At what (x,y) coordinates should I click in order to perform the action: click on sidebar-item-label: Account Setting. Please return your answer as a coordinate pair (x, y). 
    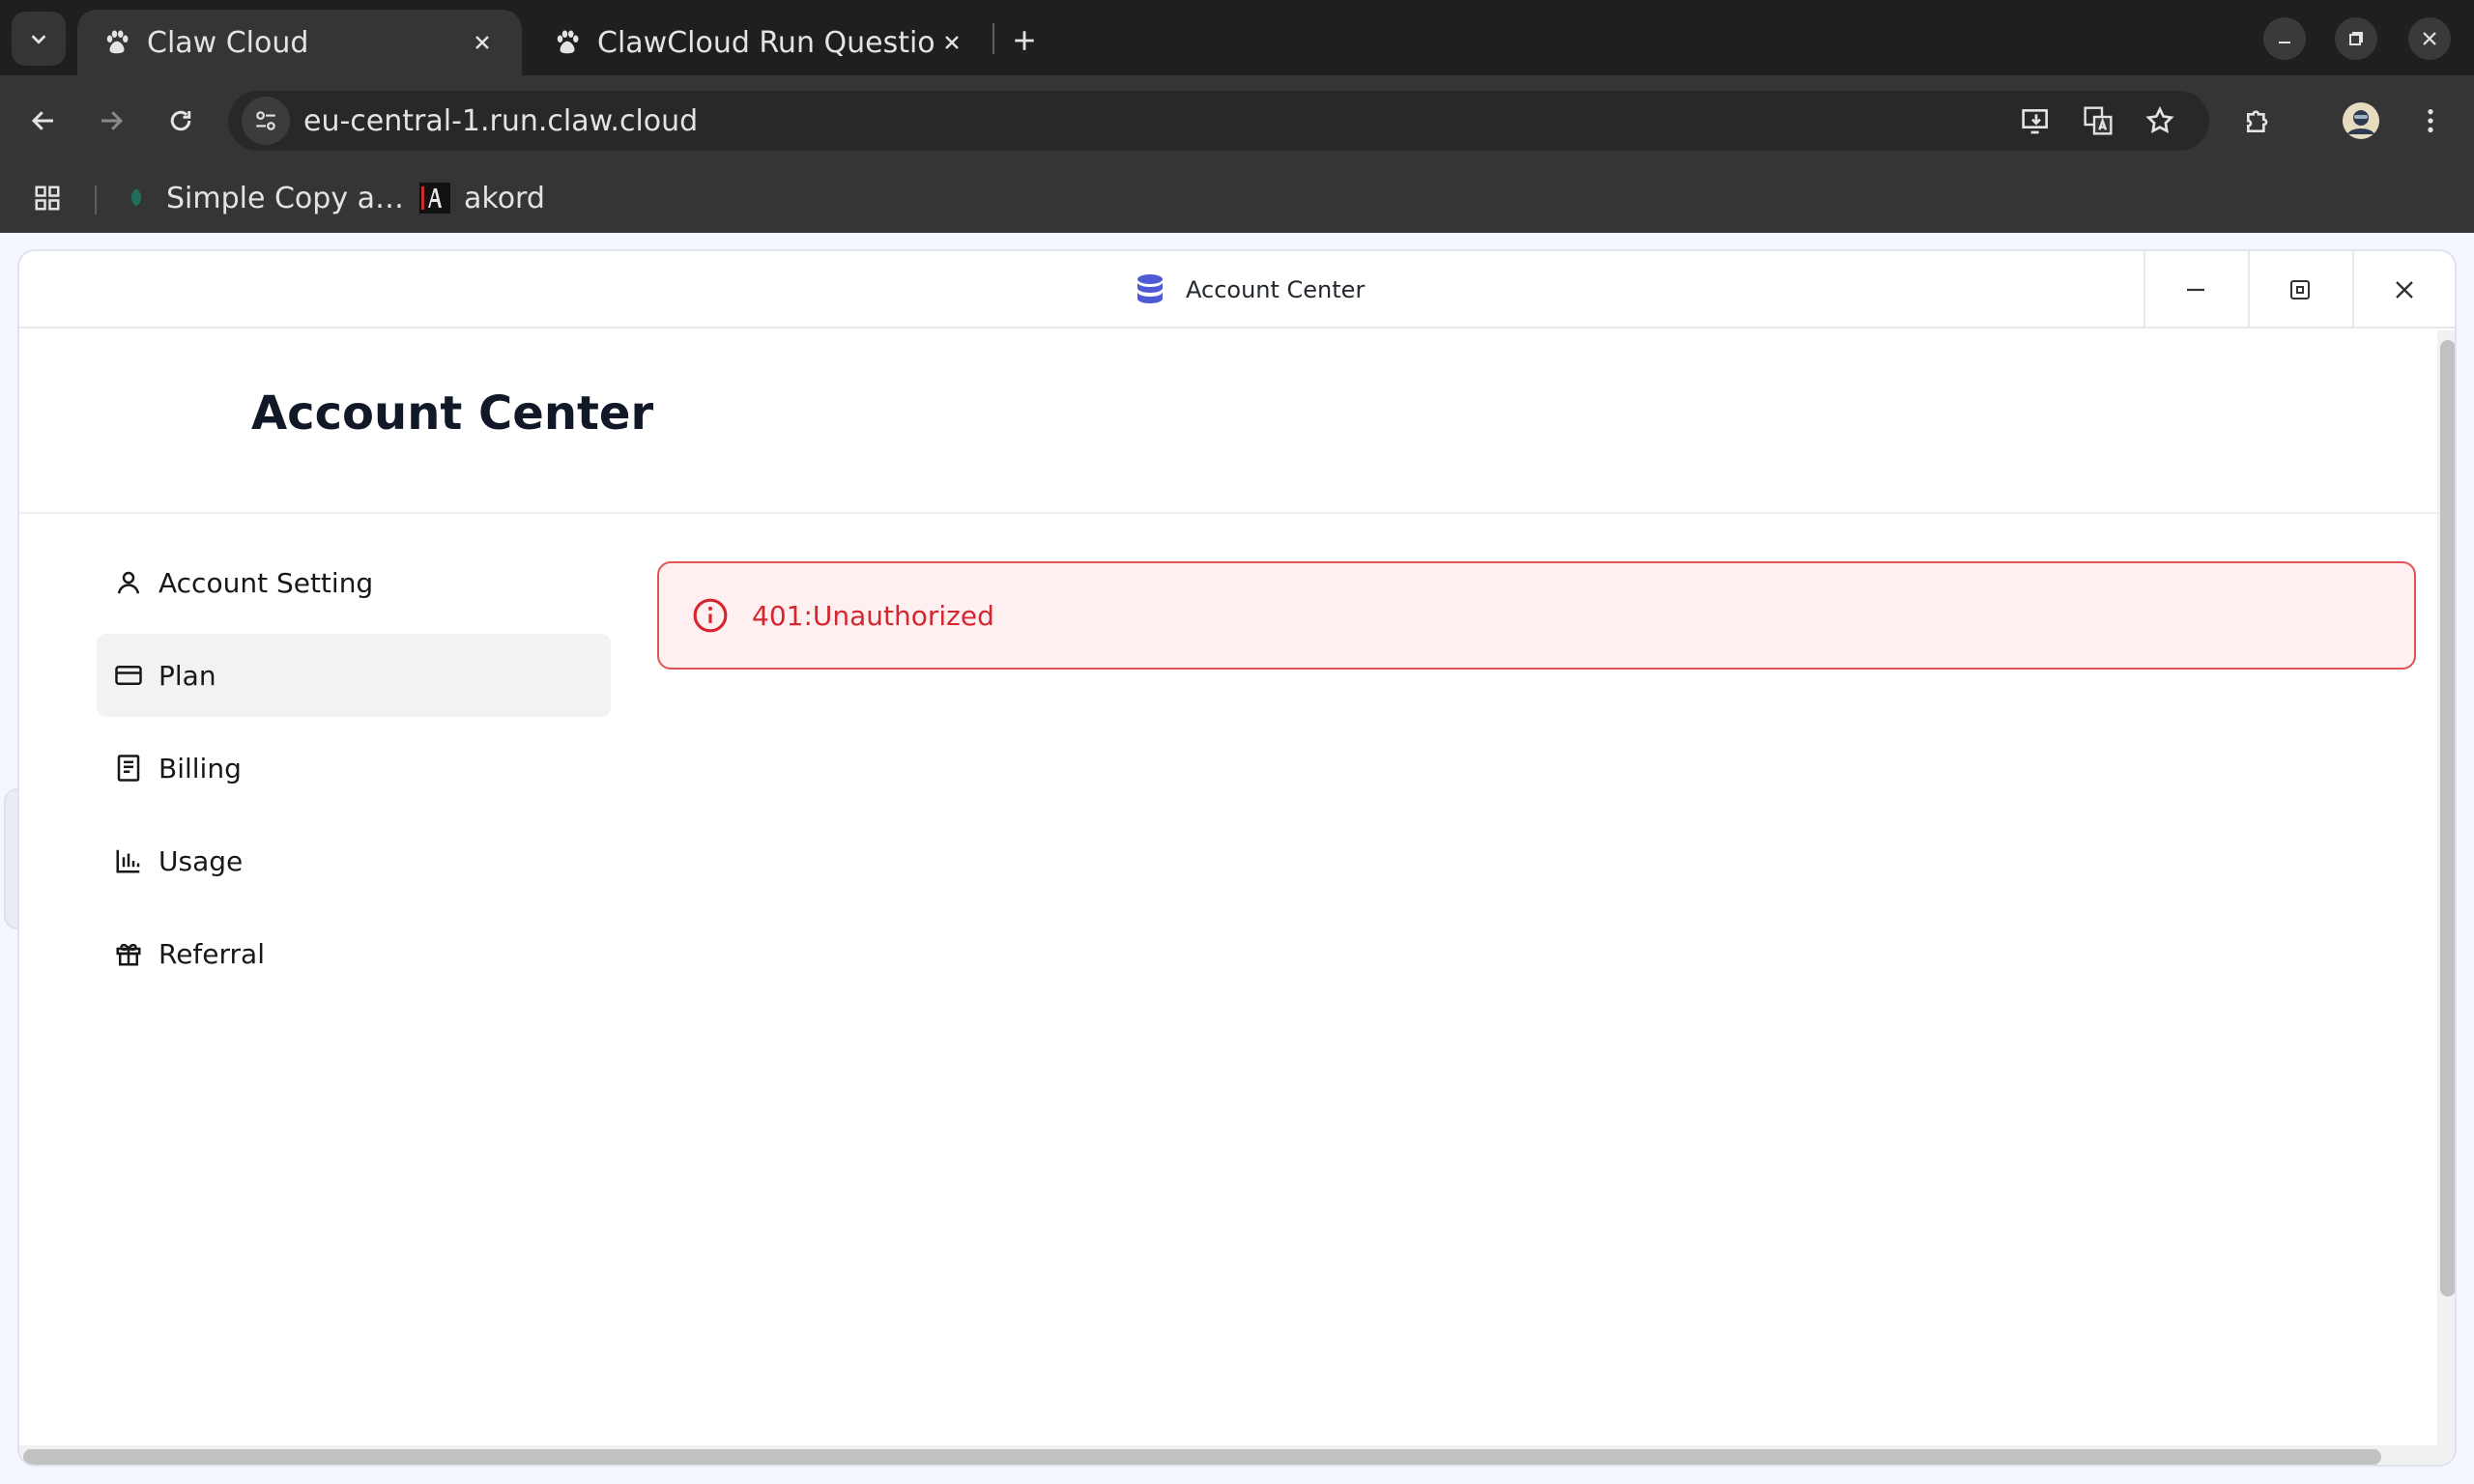
    Looking at the image, I should click on (266, 582).